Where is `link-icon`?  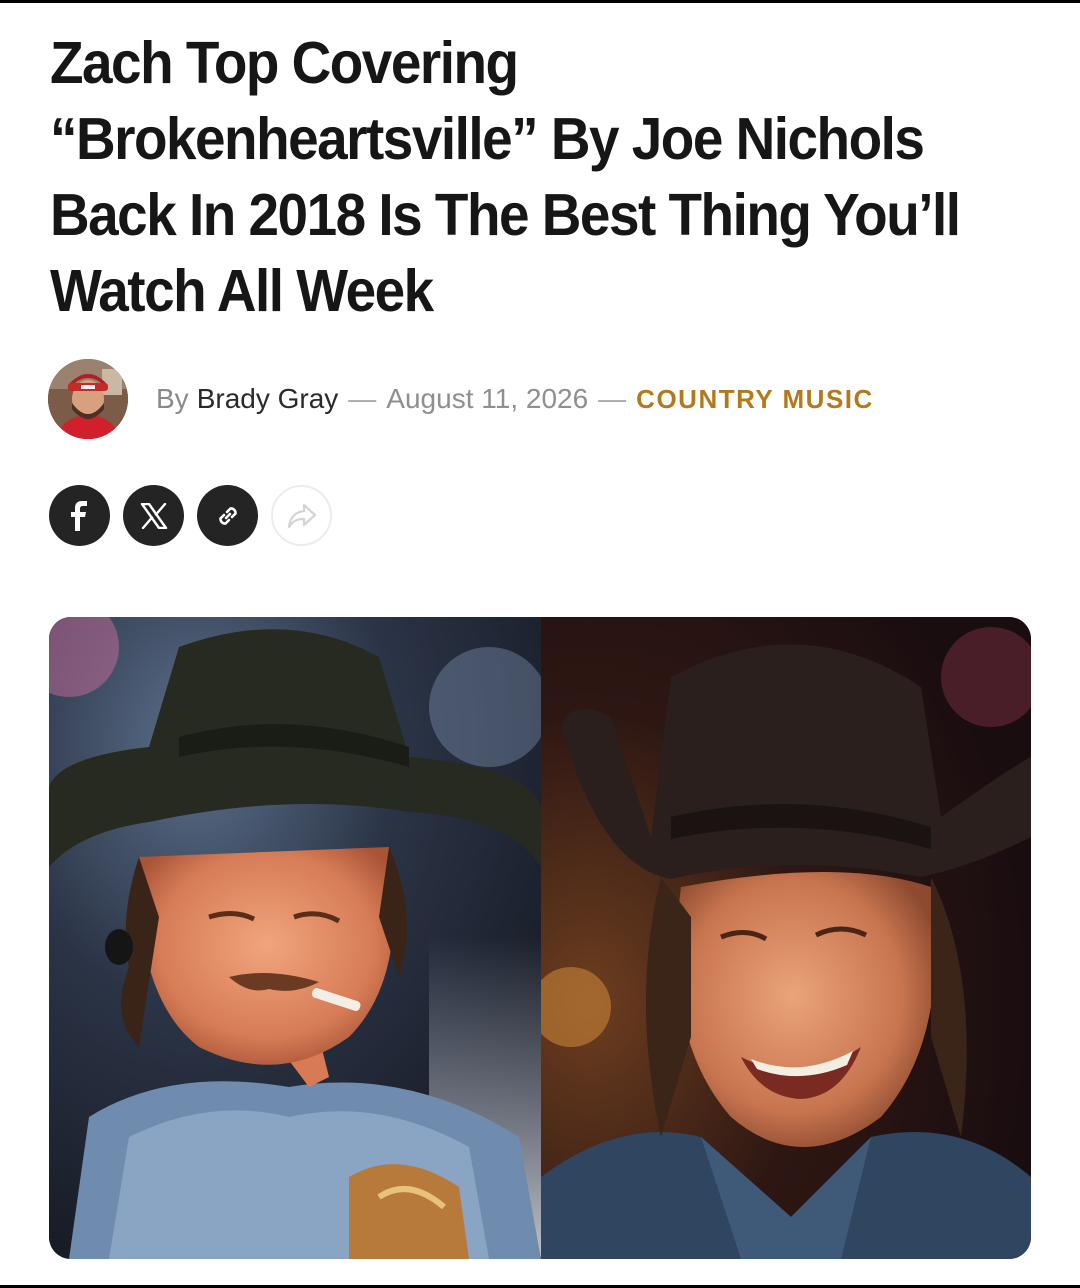
link-icon is located at coordinates (227, 515).